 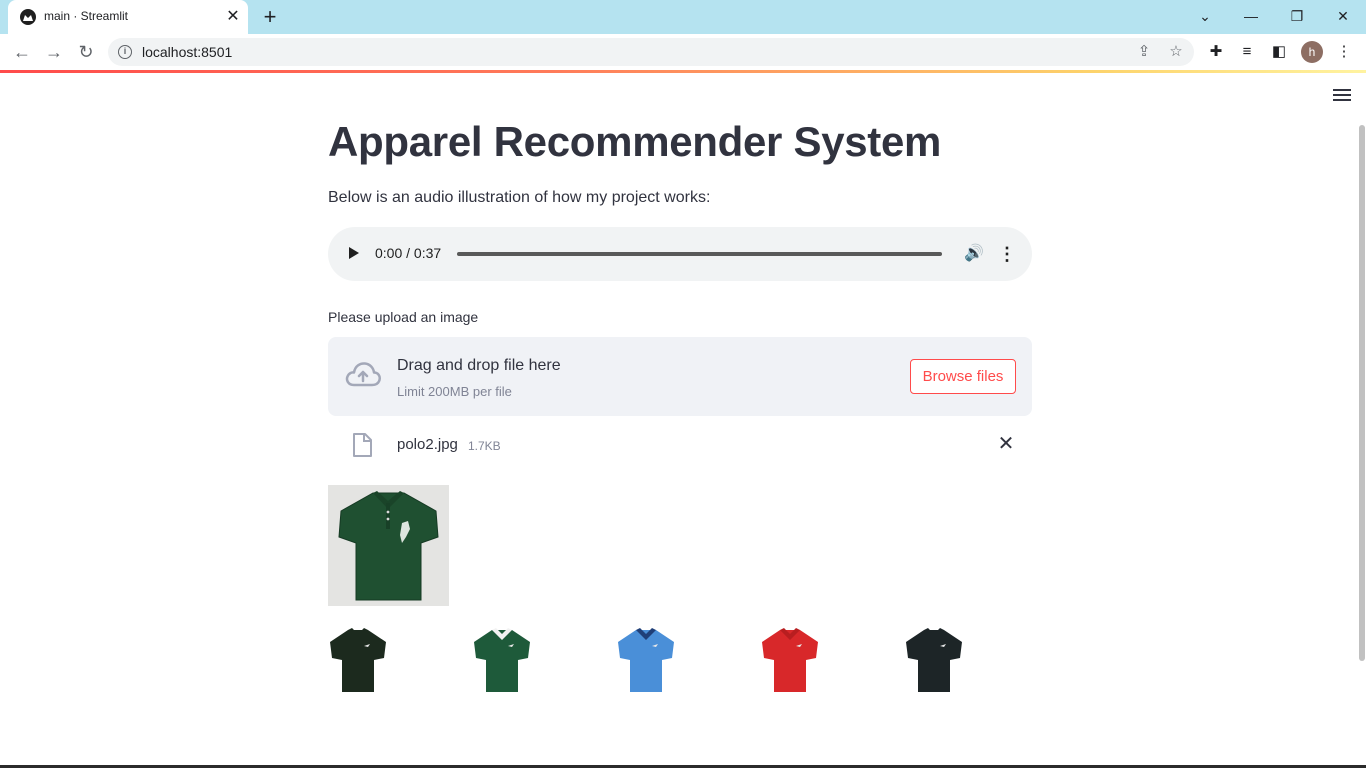 I want to click on tab-close-icon: ✕, so click(x=233, y=17).